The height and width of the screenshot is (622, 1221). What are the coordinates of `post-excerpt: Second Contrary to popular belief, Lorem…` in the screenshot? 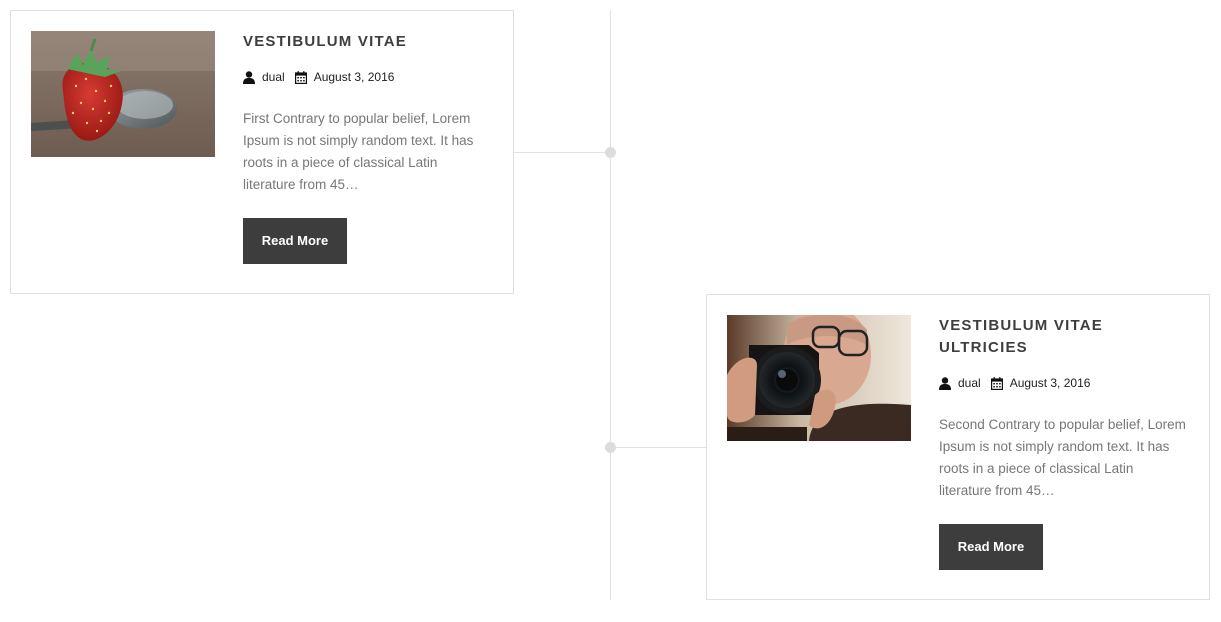 It's located at (1062, 457).